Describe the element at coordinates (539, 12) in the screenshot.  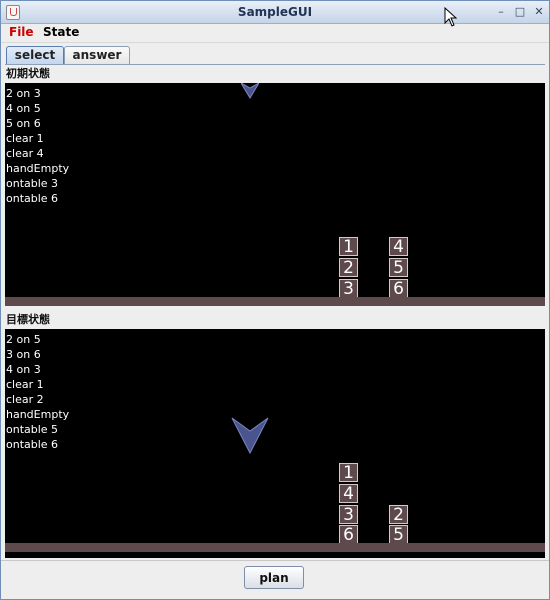
I see `close-icon: ✕` at that location.